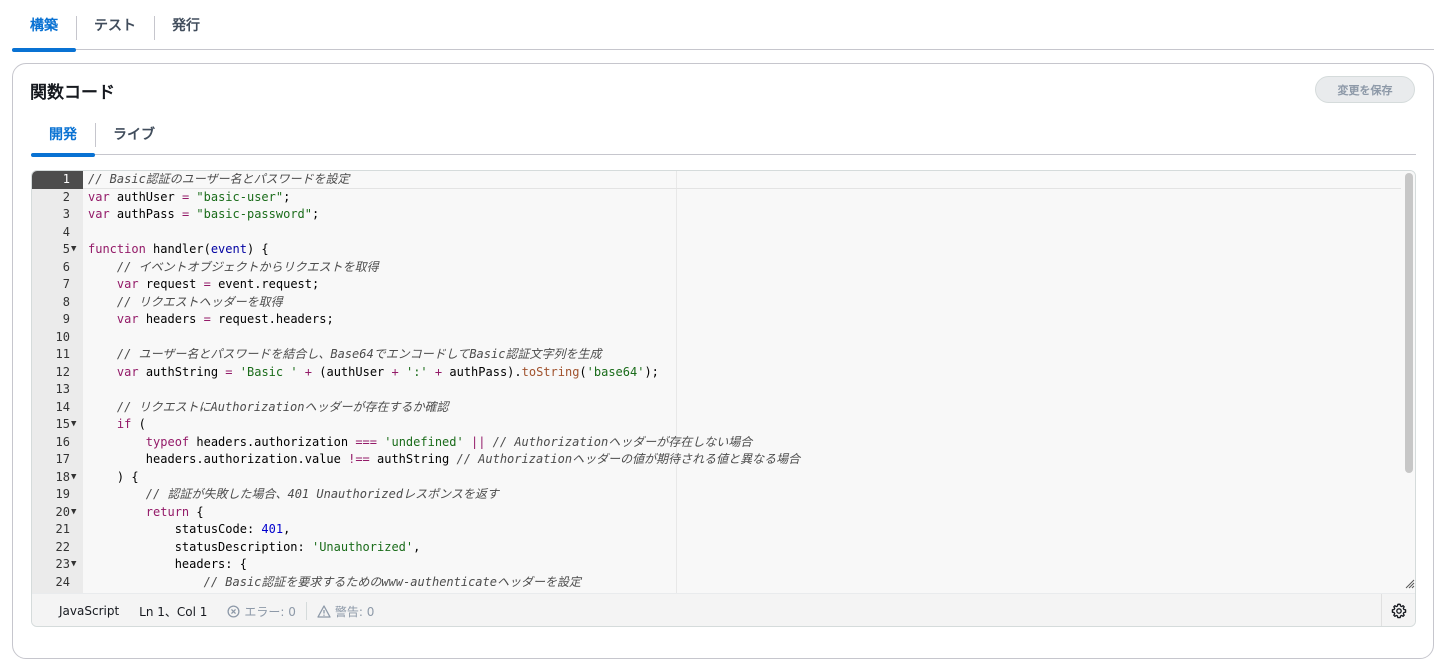 This screenshot has height=663, width=1440. Describe the element at coordinates (1409, 583) in the screenshot. I see `resize-handle-icon` at that location.